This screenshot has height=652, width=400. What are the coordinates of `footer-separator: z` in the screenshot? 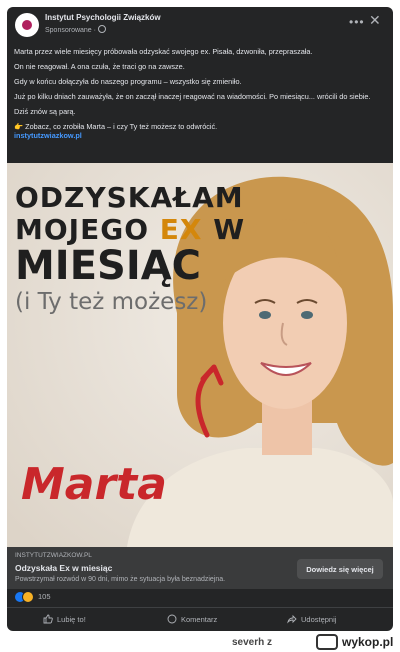 It's located at (270, 642).